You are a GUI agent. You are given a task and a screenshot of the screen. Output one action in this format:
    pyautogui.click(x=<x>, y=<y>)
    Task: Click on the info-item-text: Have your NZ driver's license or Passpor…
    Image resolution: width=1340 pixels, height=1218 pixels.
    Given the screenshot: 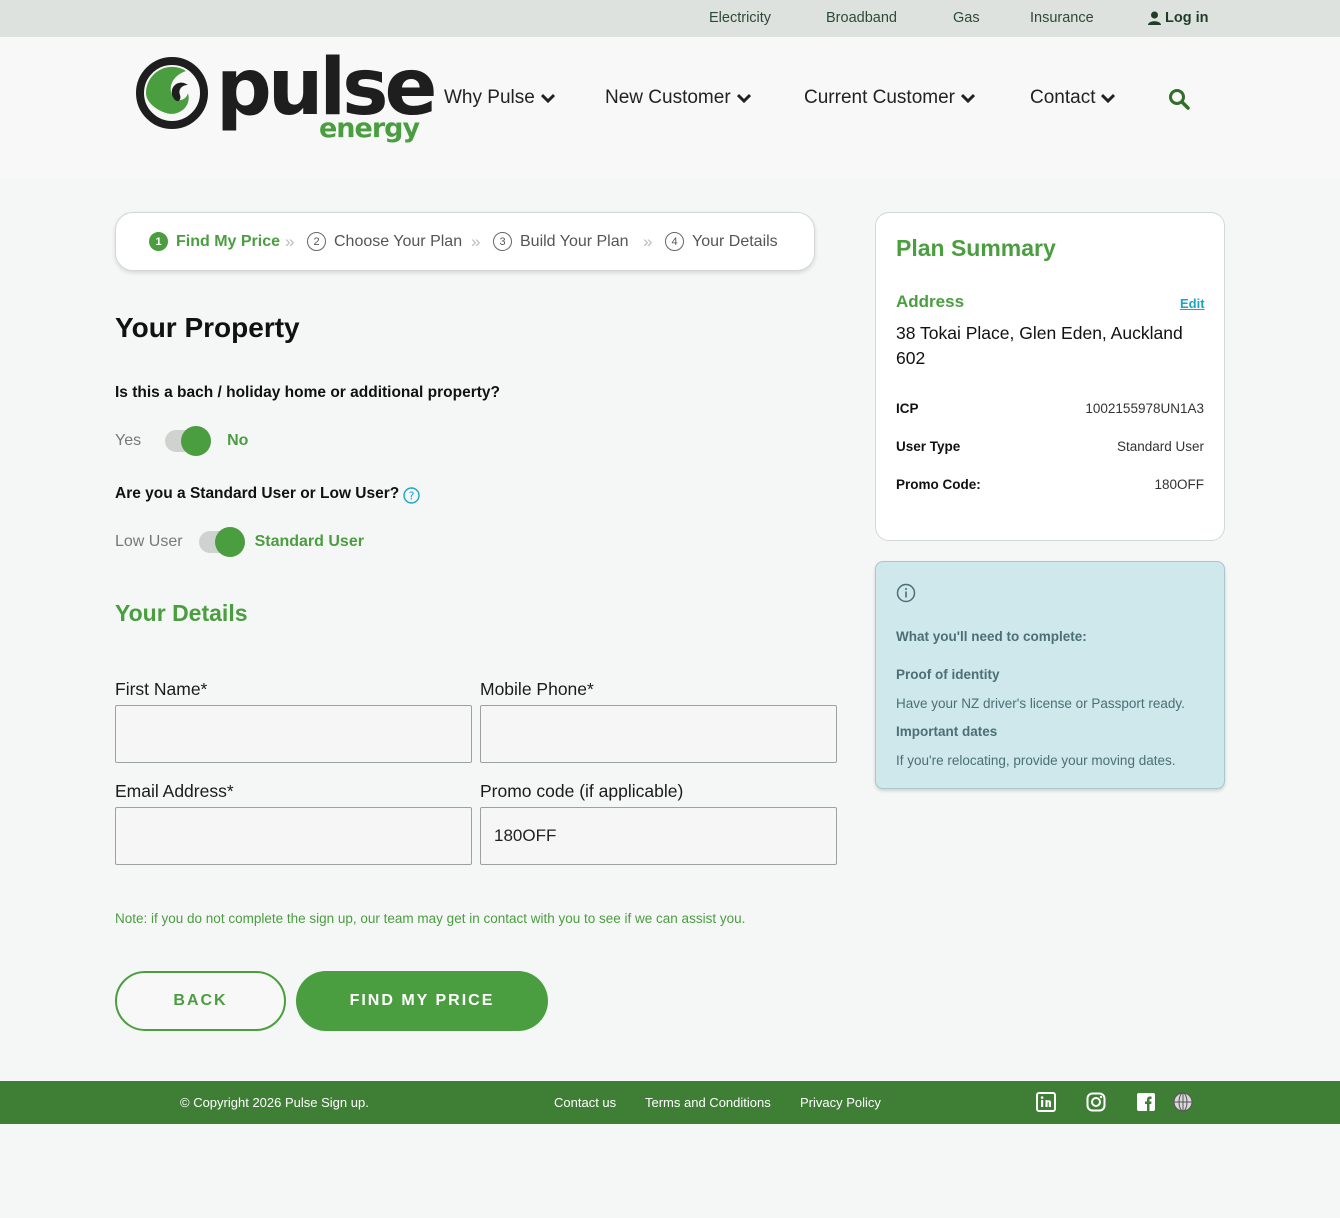 What is the action you would take?
    pyautogui.click(x=1040, y=703)
    